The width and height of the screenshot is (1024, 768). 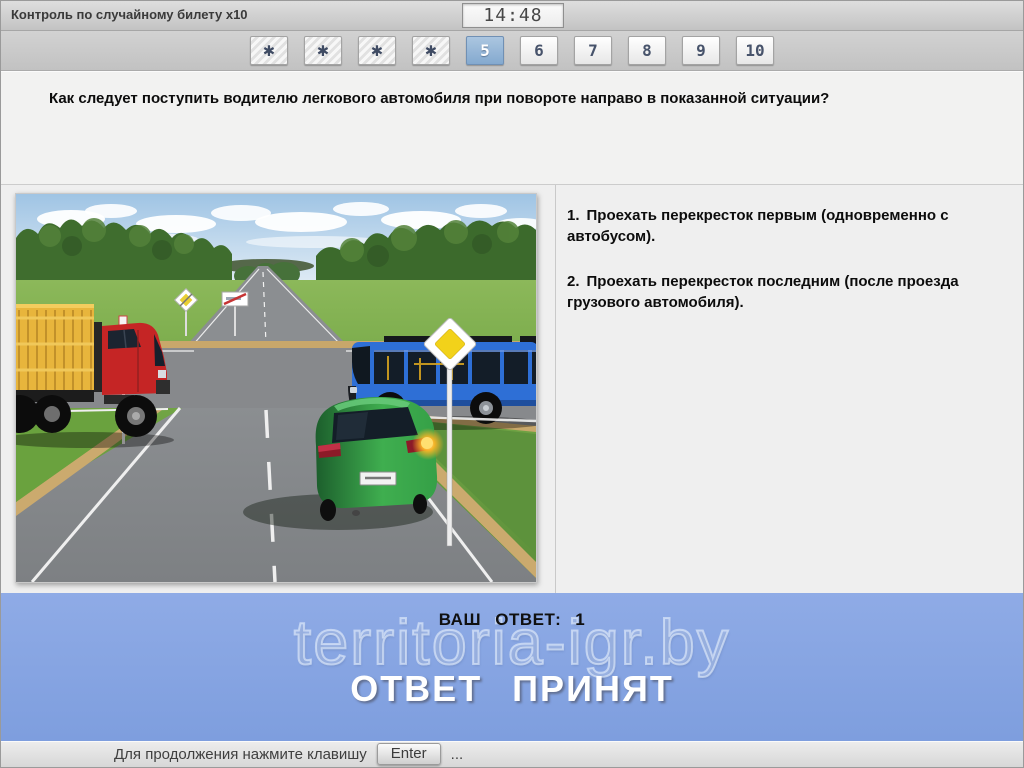 I want to click on tab-question-5: 5, so click(x=485, y=50).